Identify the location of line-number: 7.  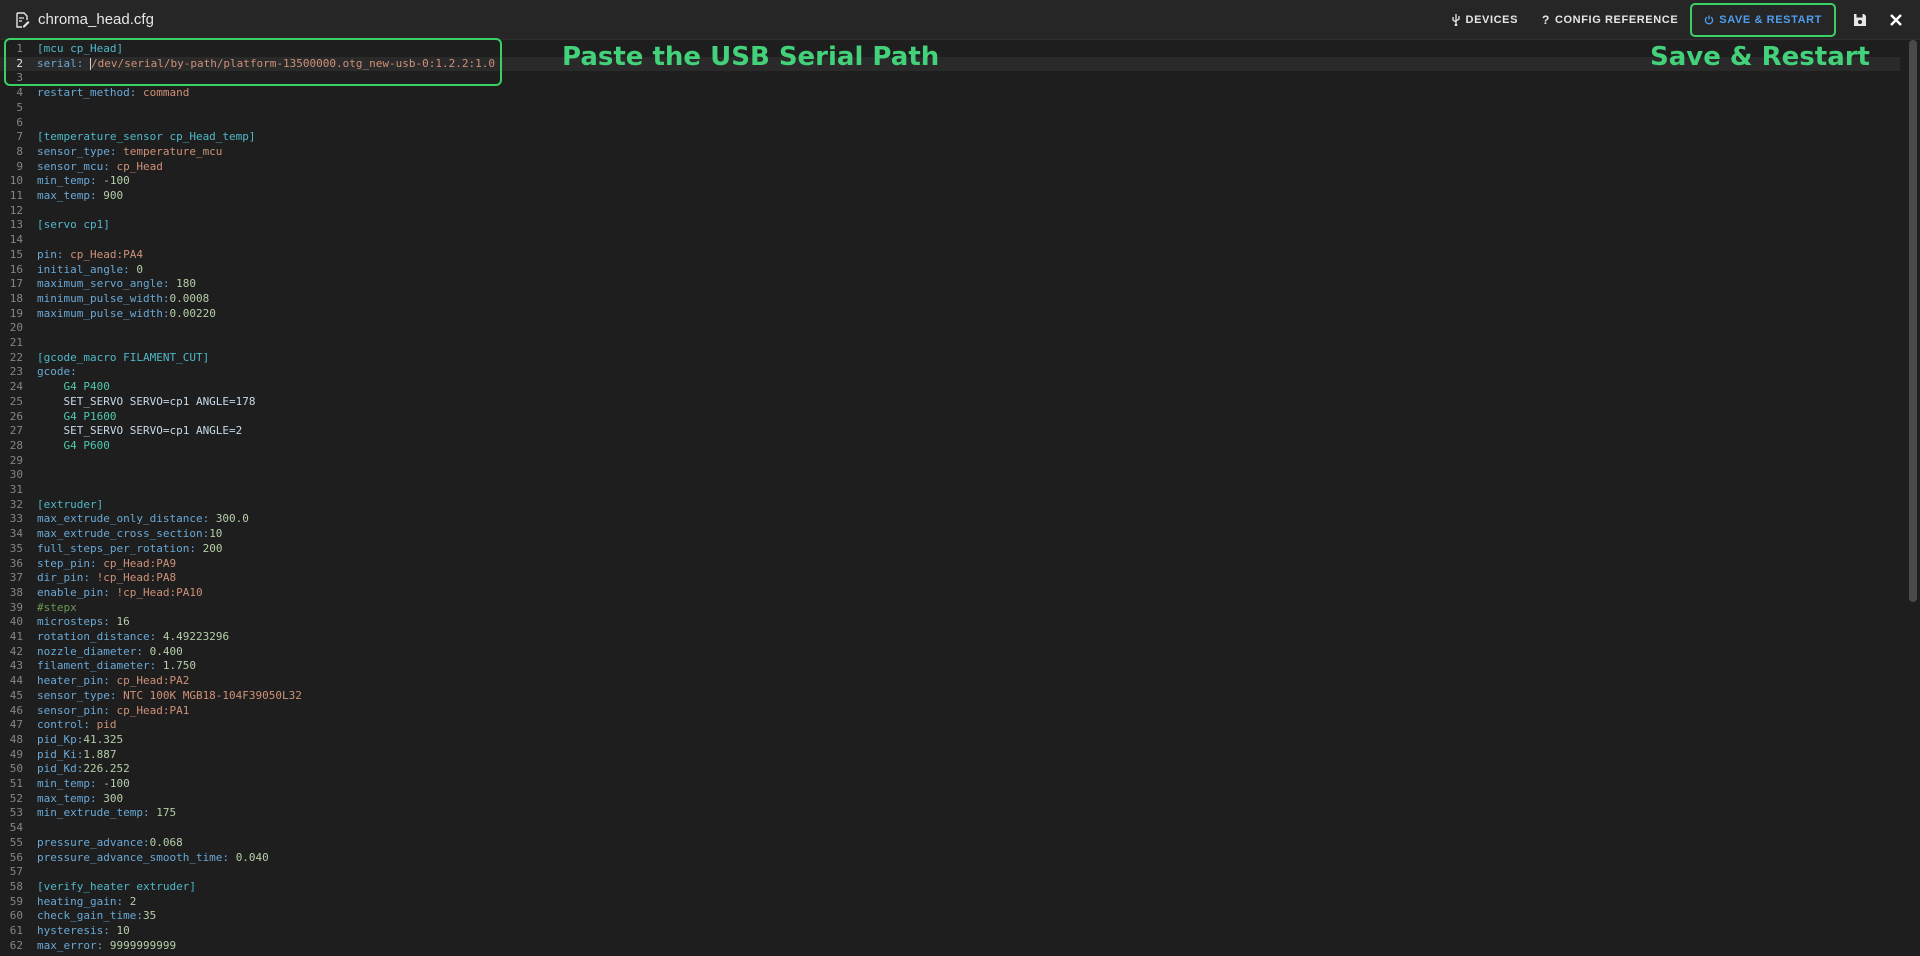
(19, 137).